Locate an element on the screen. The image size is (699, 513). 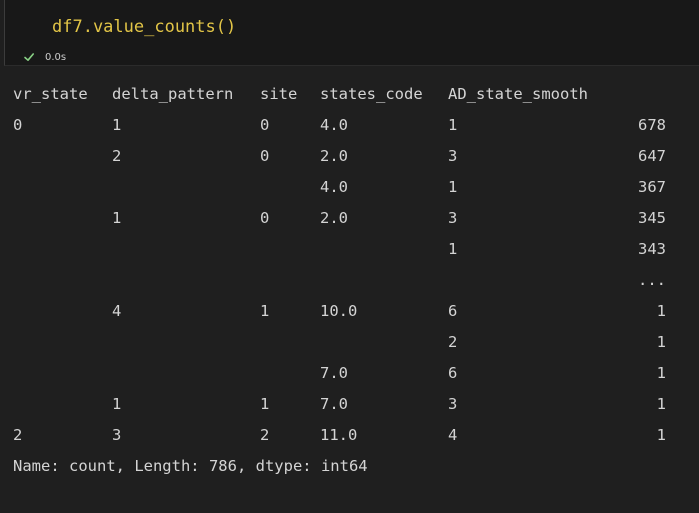
cell-count: 343 is located at coordinates (652, 249).